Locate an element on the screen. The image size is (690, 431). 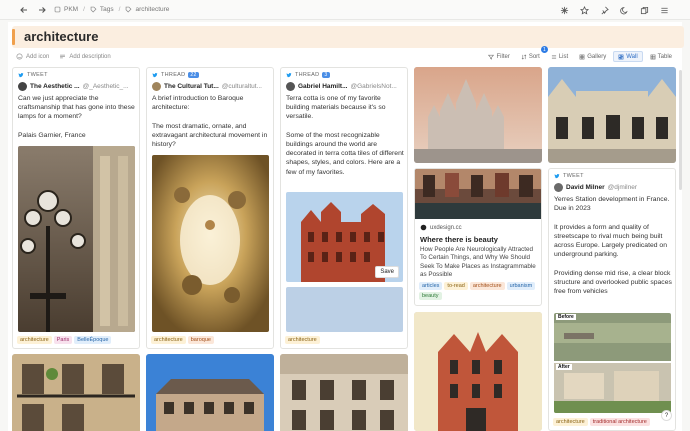
table-icon is located at coordinates (653, 56).